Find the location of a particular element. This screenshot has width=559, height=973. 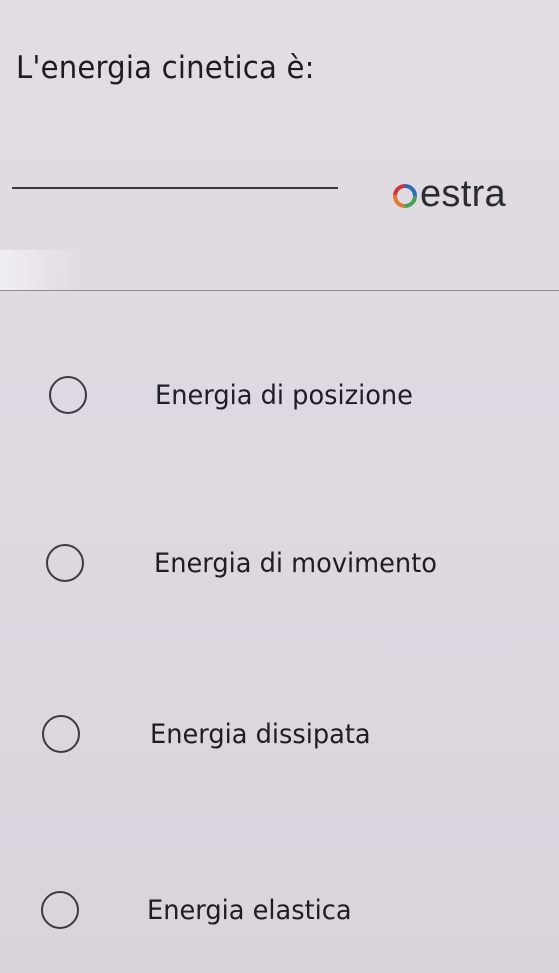

option-label: Energia di posizione is located at coordinates (284, 395).